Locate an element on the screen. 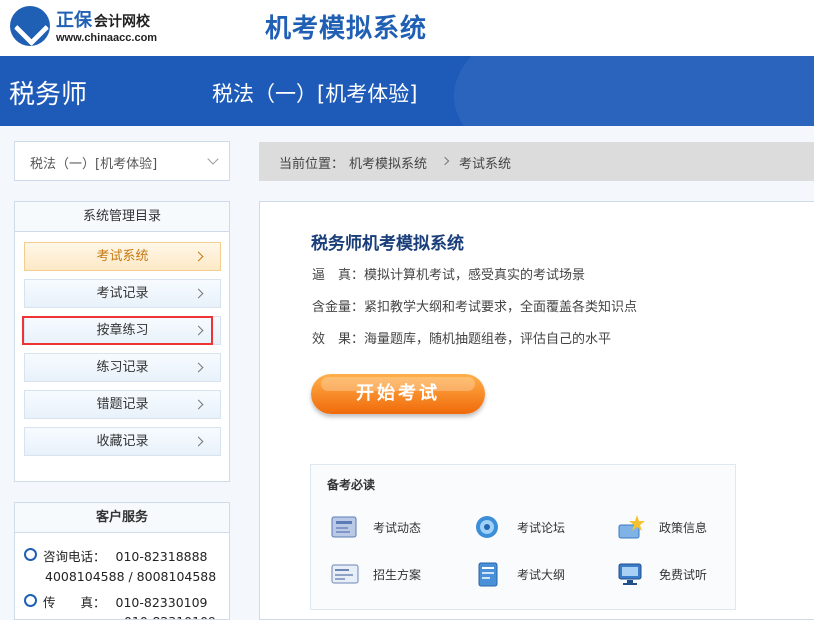  prep-reading-box: 备考必读 考试动态 考试论坛 政策信息 招生方案 考试大纲 免费试听 is located at coordinates (523, 537).